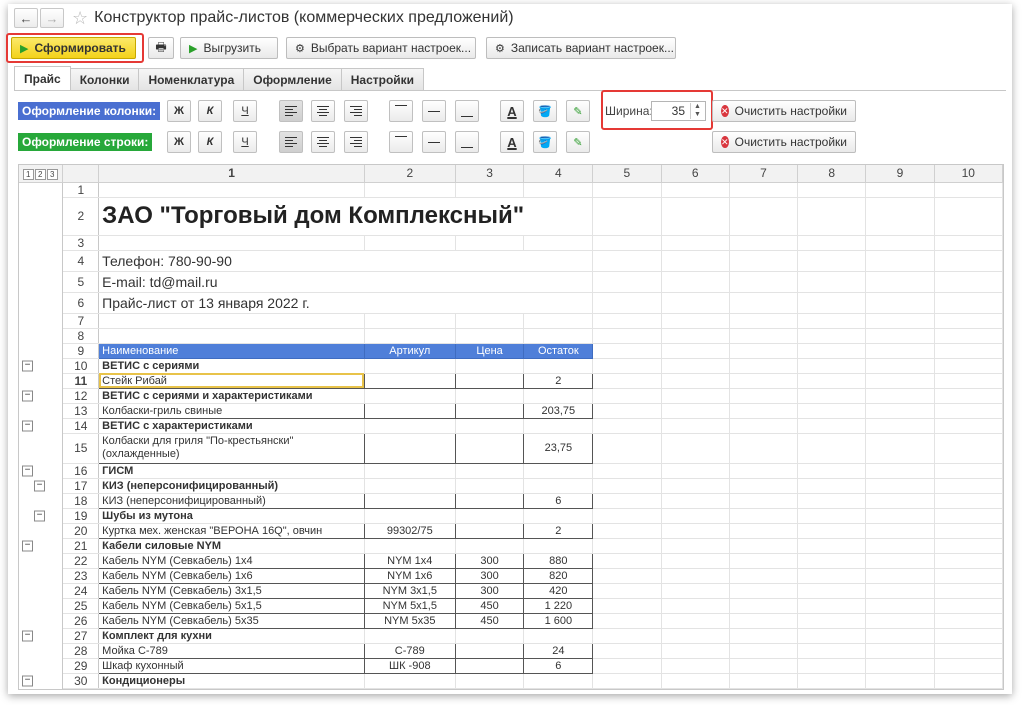  Describe the element at coordinates (511, 396) in the screenshot. I see `table-row: − 12 ВЕТИС с сериями и характеристиками` at that location.